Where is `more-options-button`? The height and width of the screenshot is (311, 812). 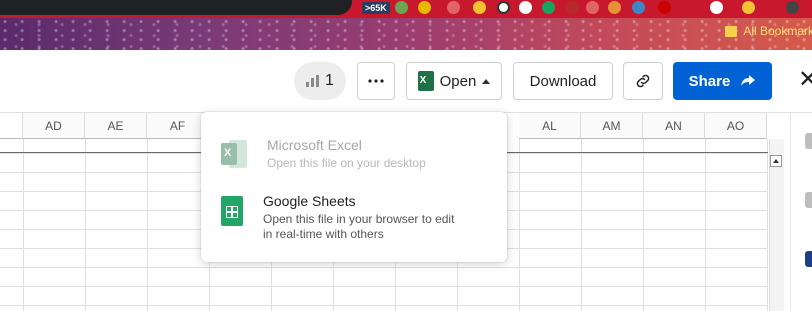
more-options-button is located at coordinates (376, 81).